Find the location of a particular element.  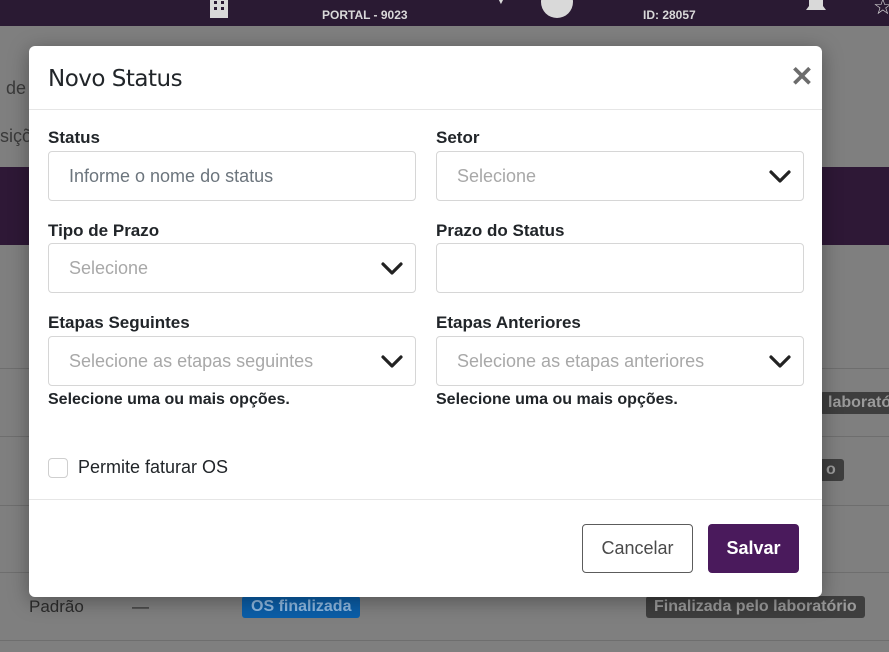

prazo-status-label: Prazo do Status is located at coordinates (500, 230).